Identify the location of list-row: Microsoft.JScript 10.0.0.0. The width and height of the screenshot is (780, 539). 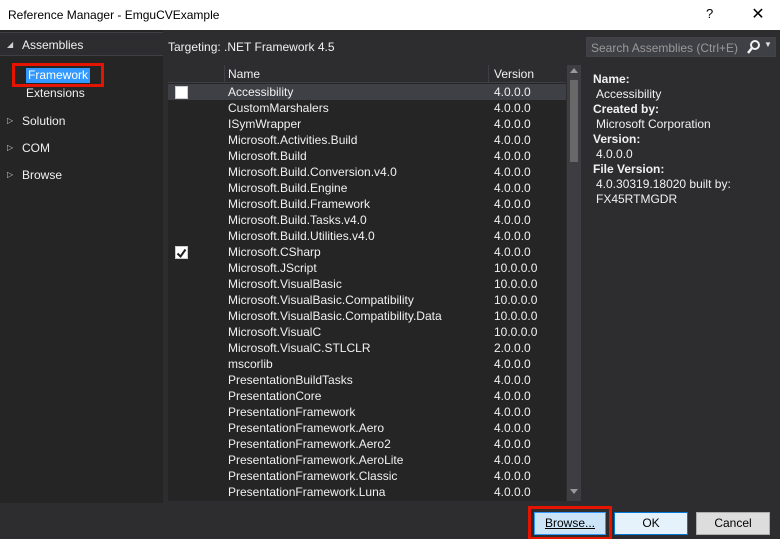
(367, 268).